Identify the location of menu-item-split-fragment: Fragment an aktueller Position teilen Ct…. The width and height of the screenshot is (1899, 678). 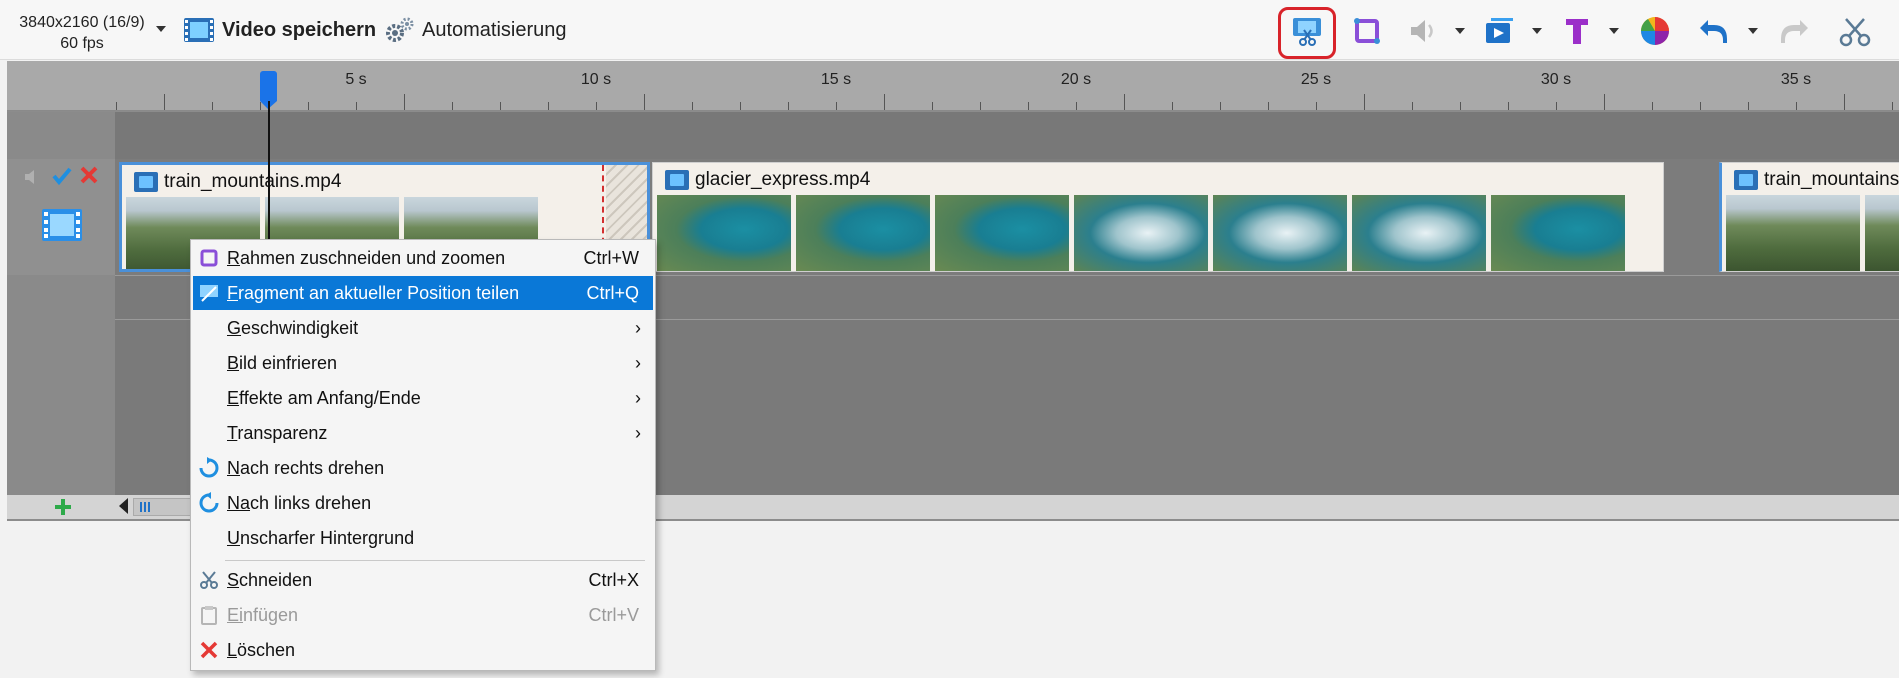
(423, 293).